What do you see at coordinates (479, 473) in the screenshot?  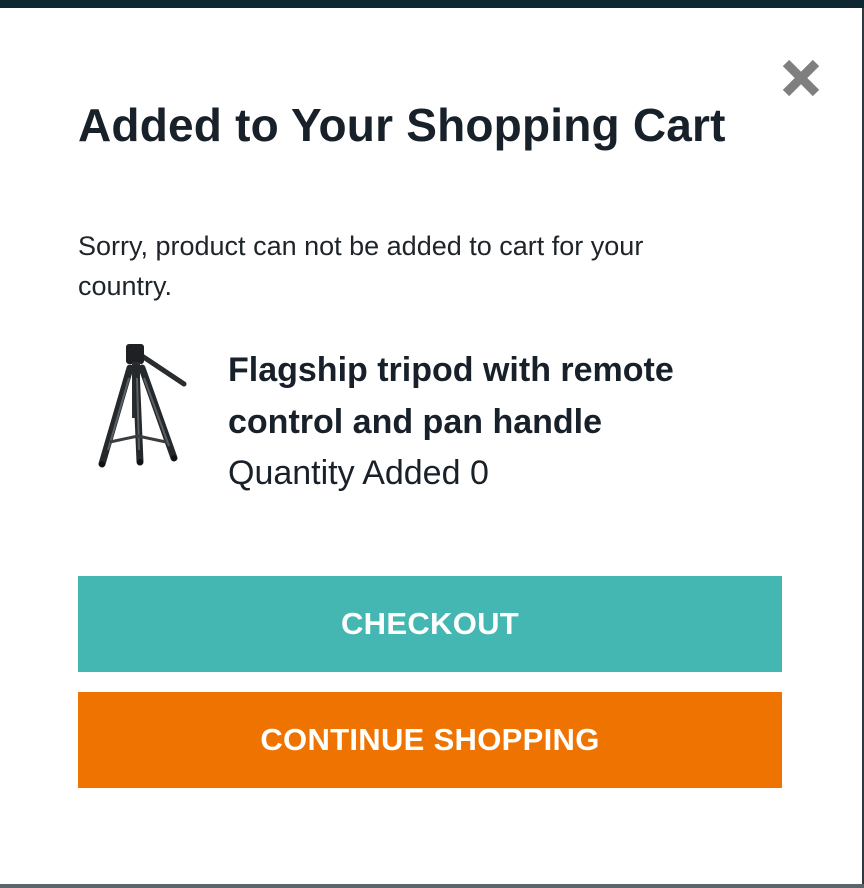 I see `quantity-value: 0` at bounding box center [479, 473].